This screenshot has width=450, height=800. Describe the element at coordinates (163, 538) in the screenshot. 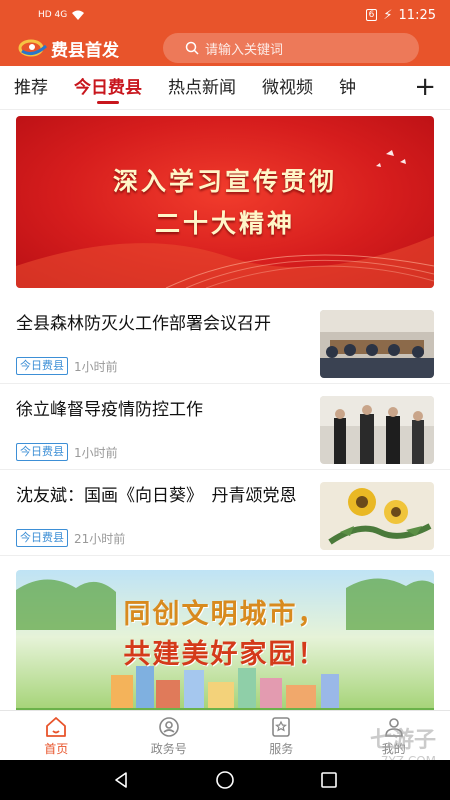

I see `news-meta: 今日费县 21小时前` at that location.